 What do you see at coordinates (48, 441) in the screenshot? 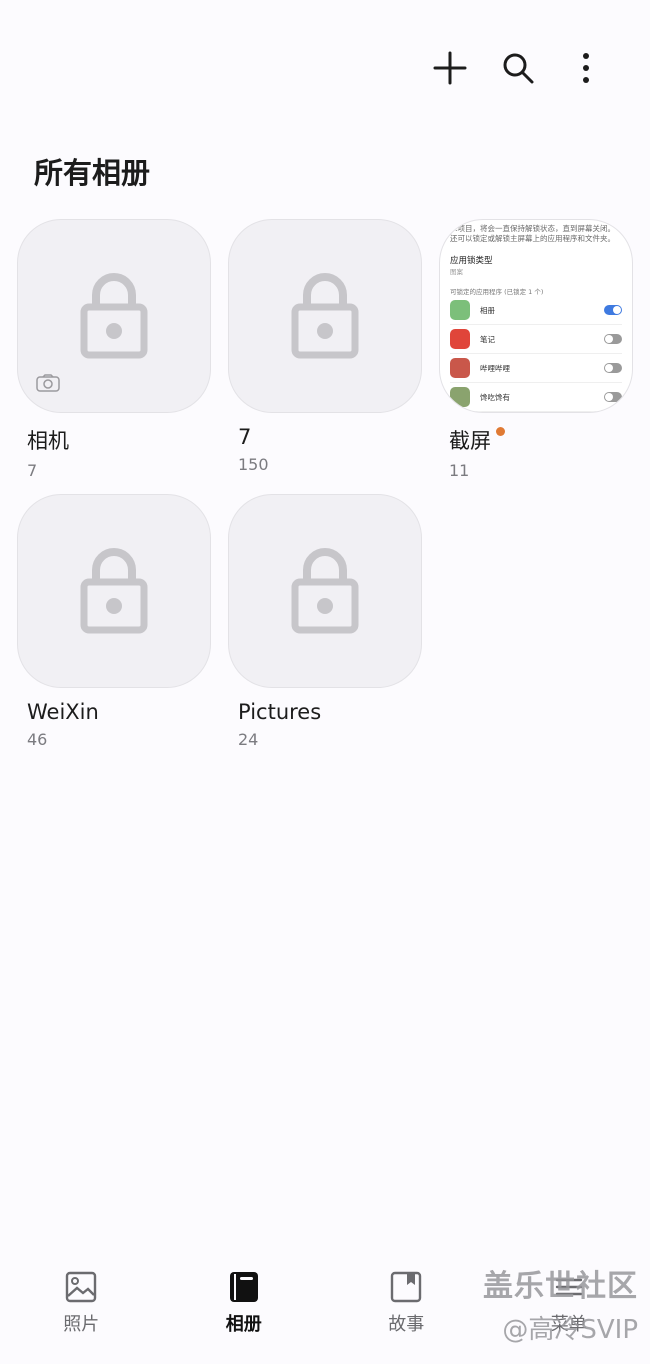
I see `album-name: 相机` at bounding box center [48, 441].